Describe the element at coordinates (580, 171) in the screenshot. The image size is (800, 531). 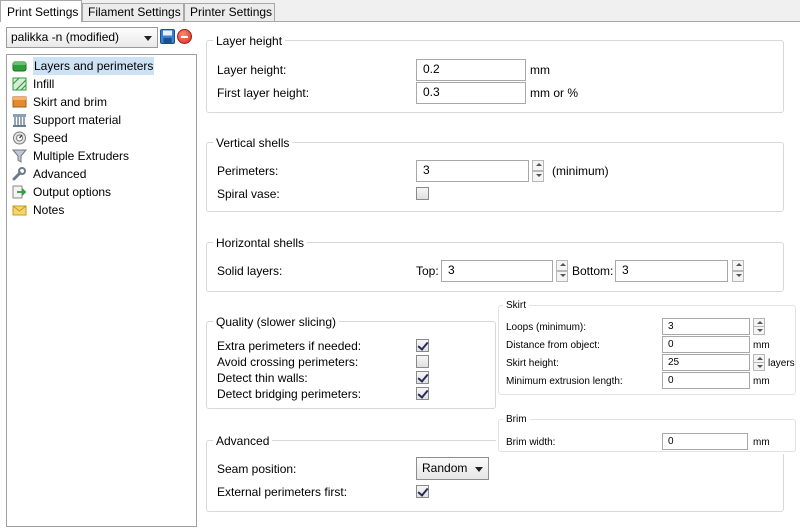
I see `perimeters-unit: (minimum)` at that location.